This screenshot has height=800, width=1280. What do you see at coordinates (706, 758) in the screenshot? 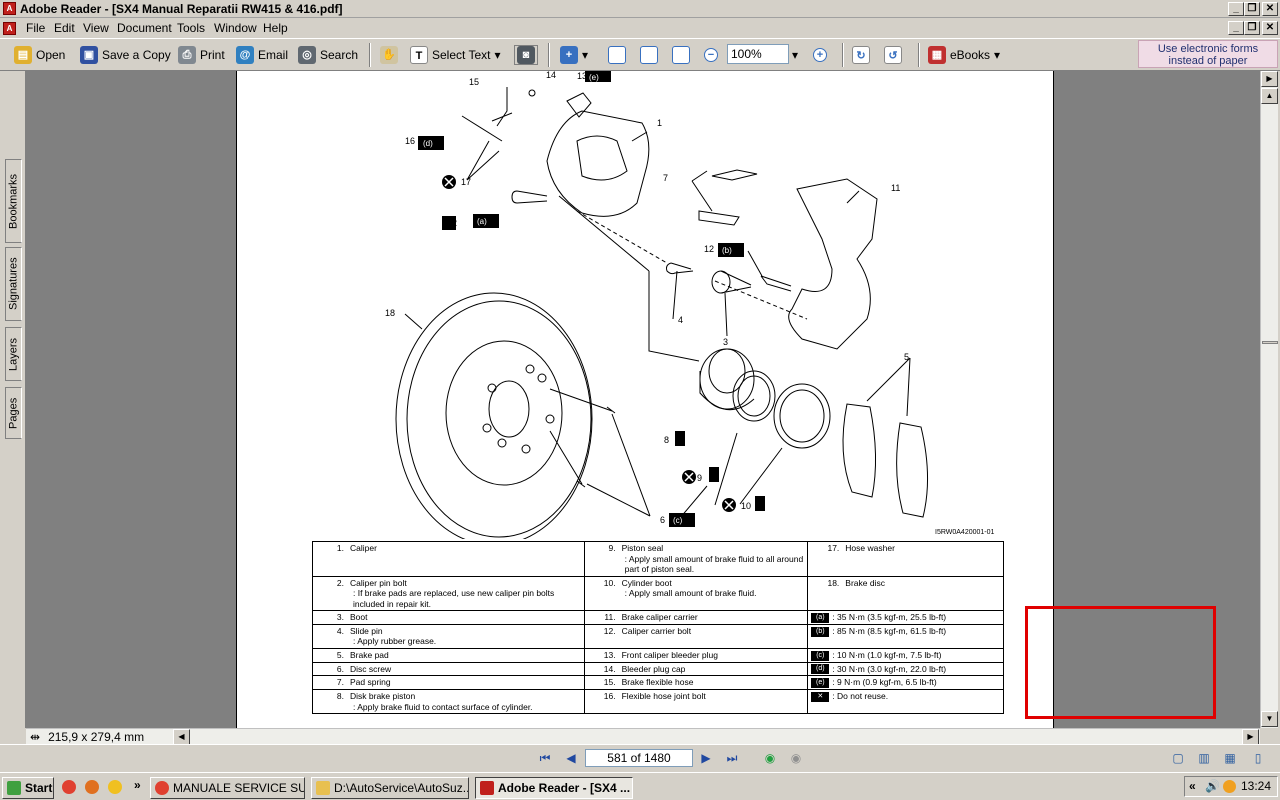
I see `next-page-icon: ▶` at bounding box center [706, 758].